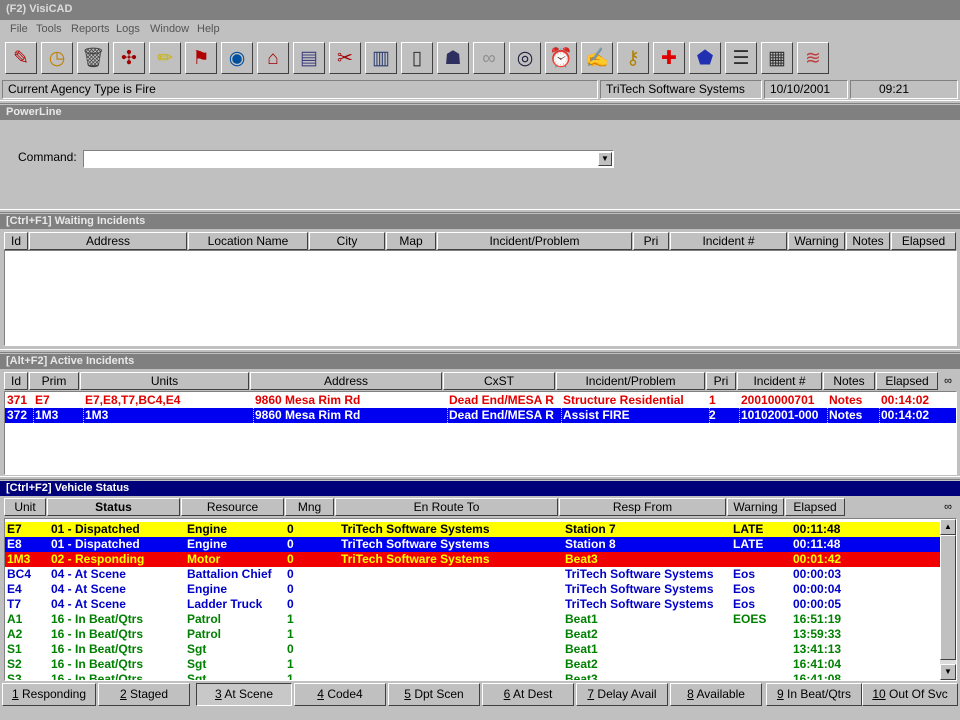 The image size is (960, 720). What do you see at coordinates (201, 58) in the screenshot?
I see `radio-tower-button: ⚑` at bounding box center [201, 58].